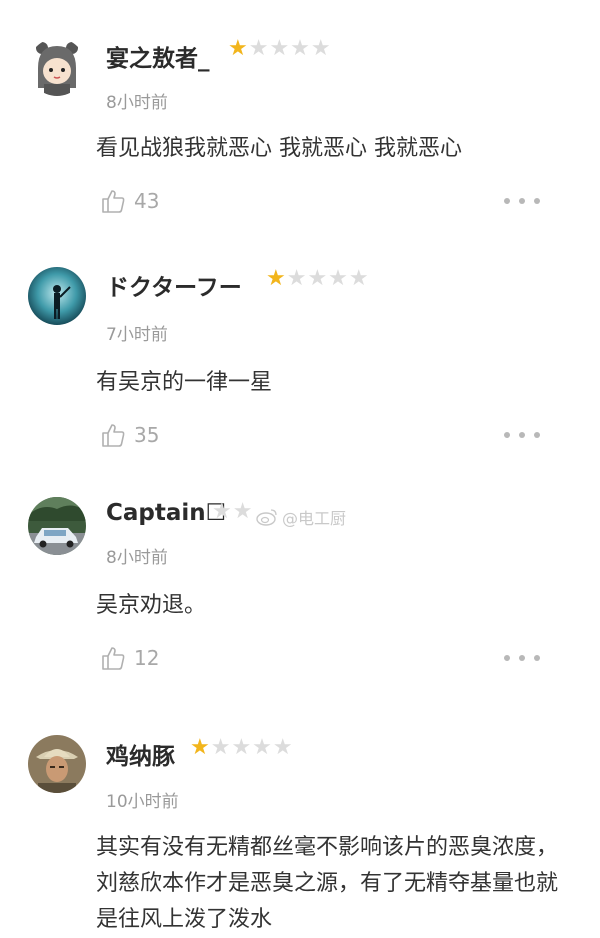 This screenshot has height=938, width=600. Describe the element at coordinates (140, 754) in the screenshot. I see `username: 鸡纳豚` at that location.